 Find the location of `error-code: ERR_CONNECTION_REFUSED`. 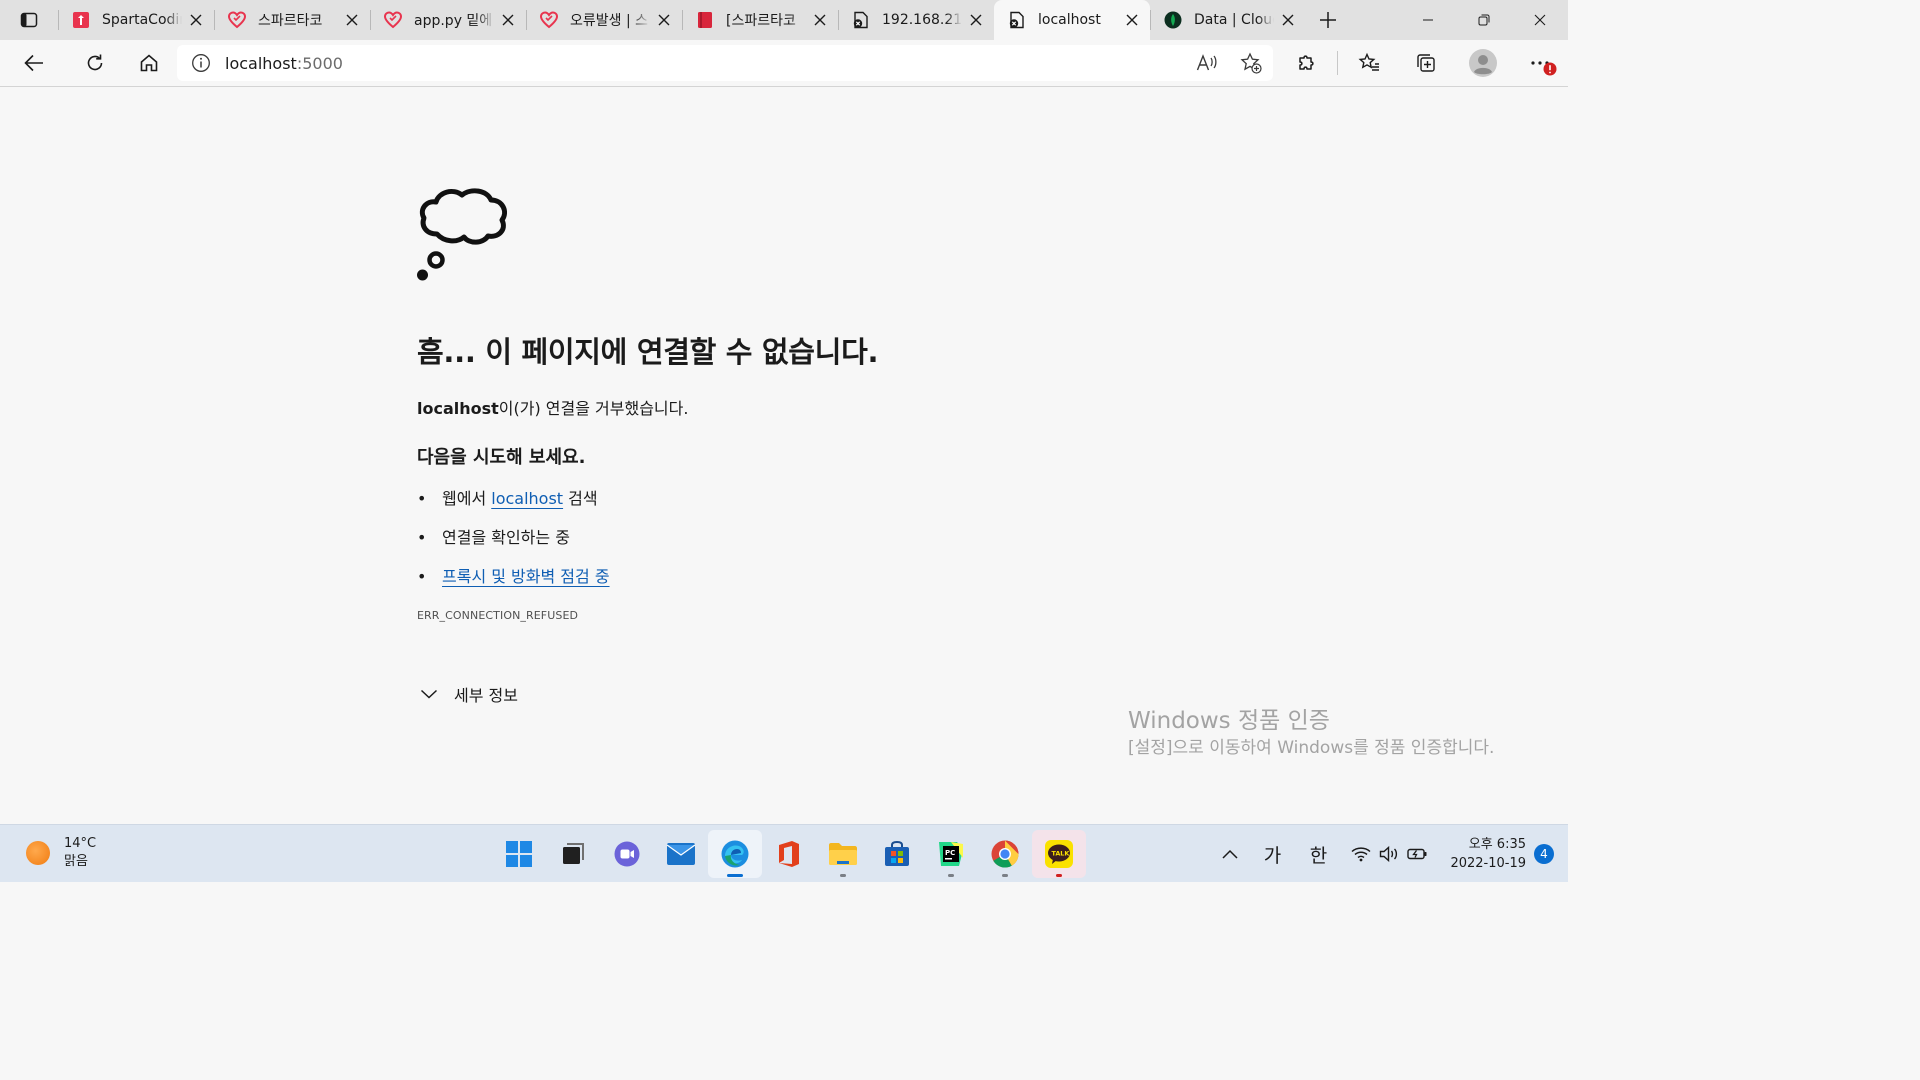

error-code: ERR_CONNECTION_REFUSED is located at coordinates (498, 615).